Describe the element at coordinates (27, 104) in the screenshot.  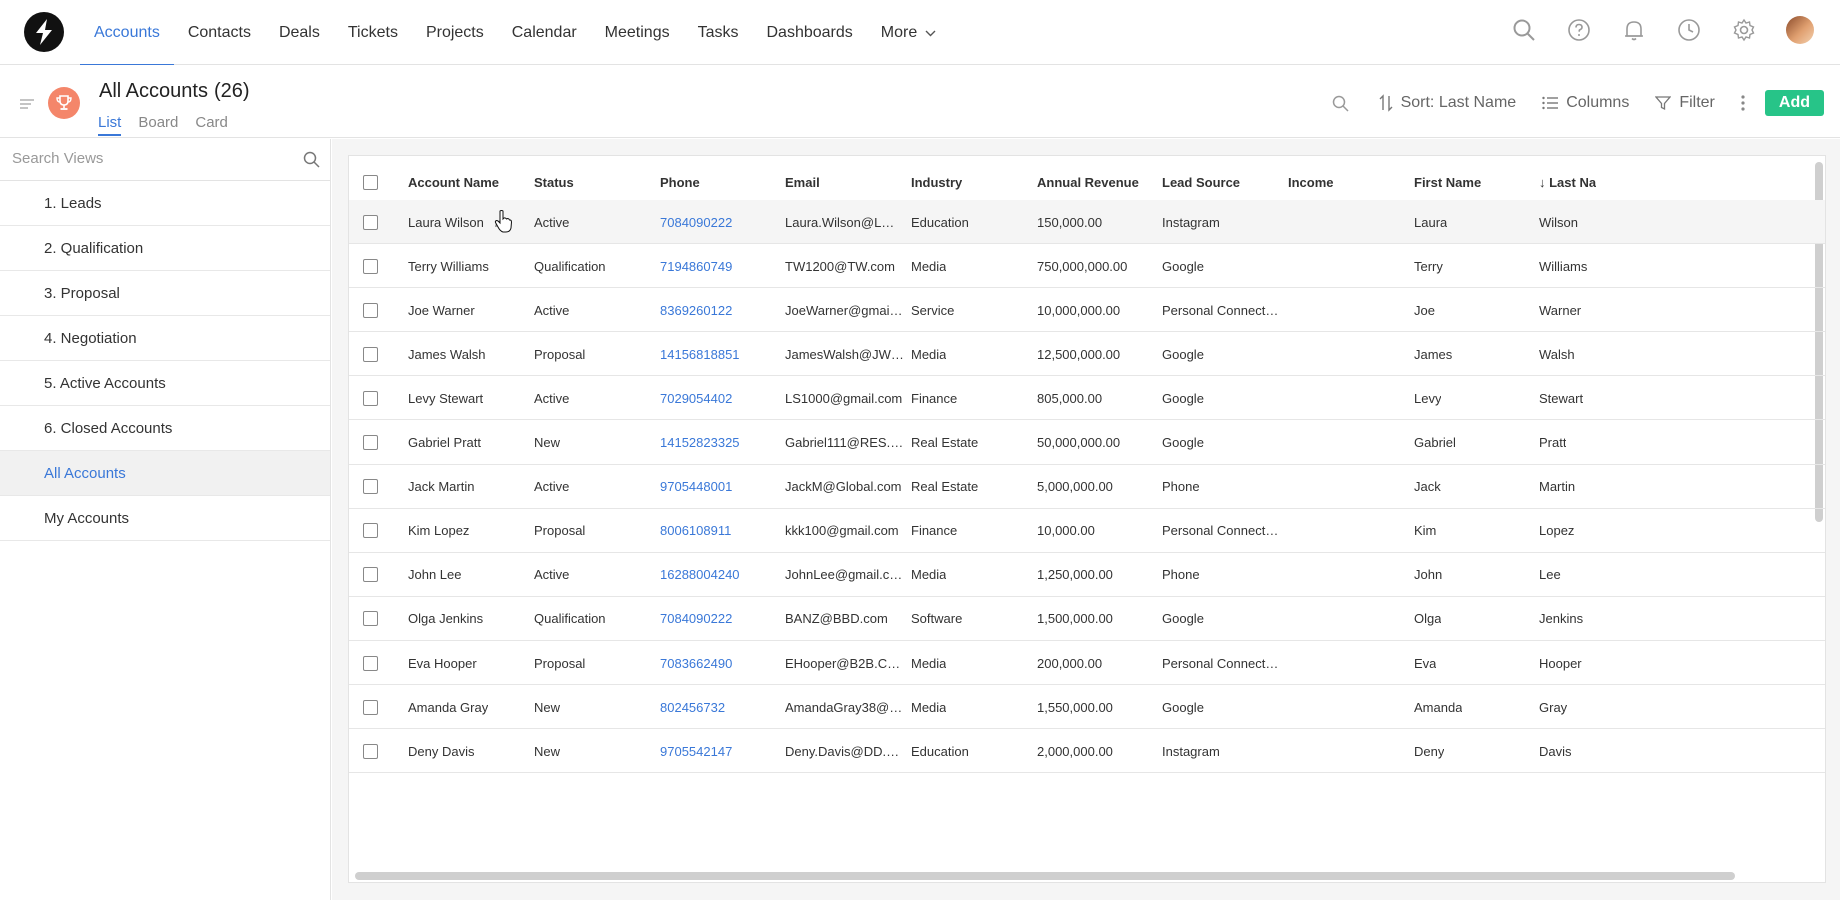
I see `menu-icon` at that location.